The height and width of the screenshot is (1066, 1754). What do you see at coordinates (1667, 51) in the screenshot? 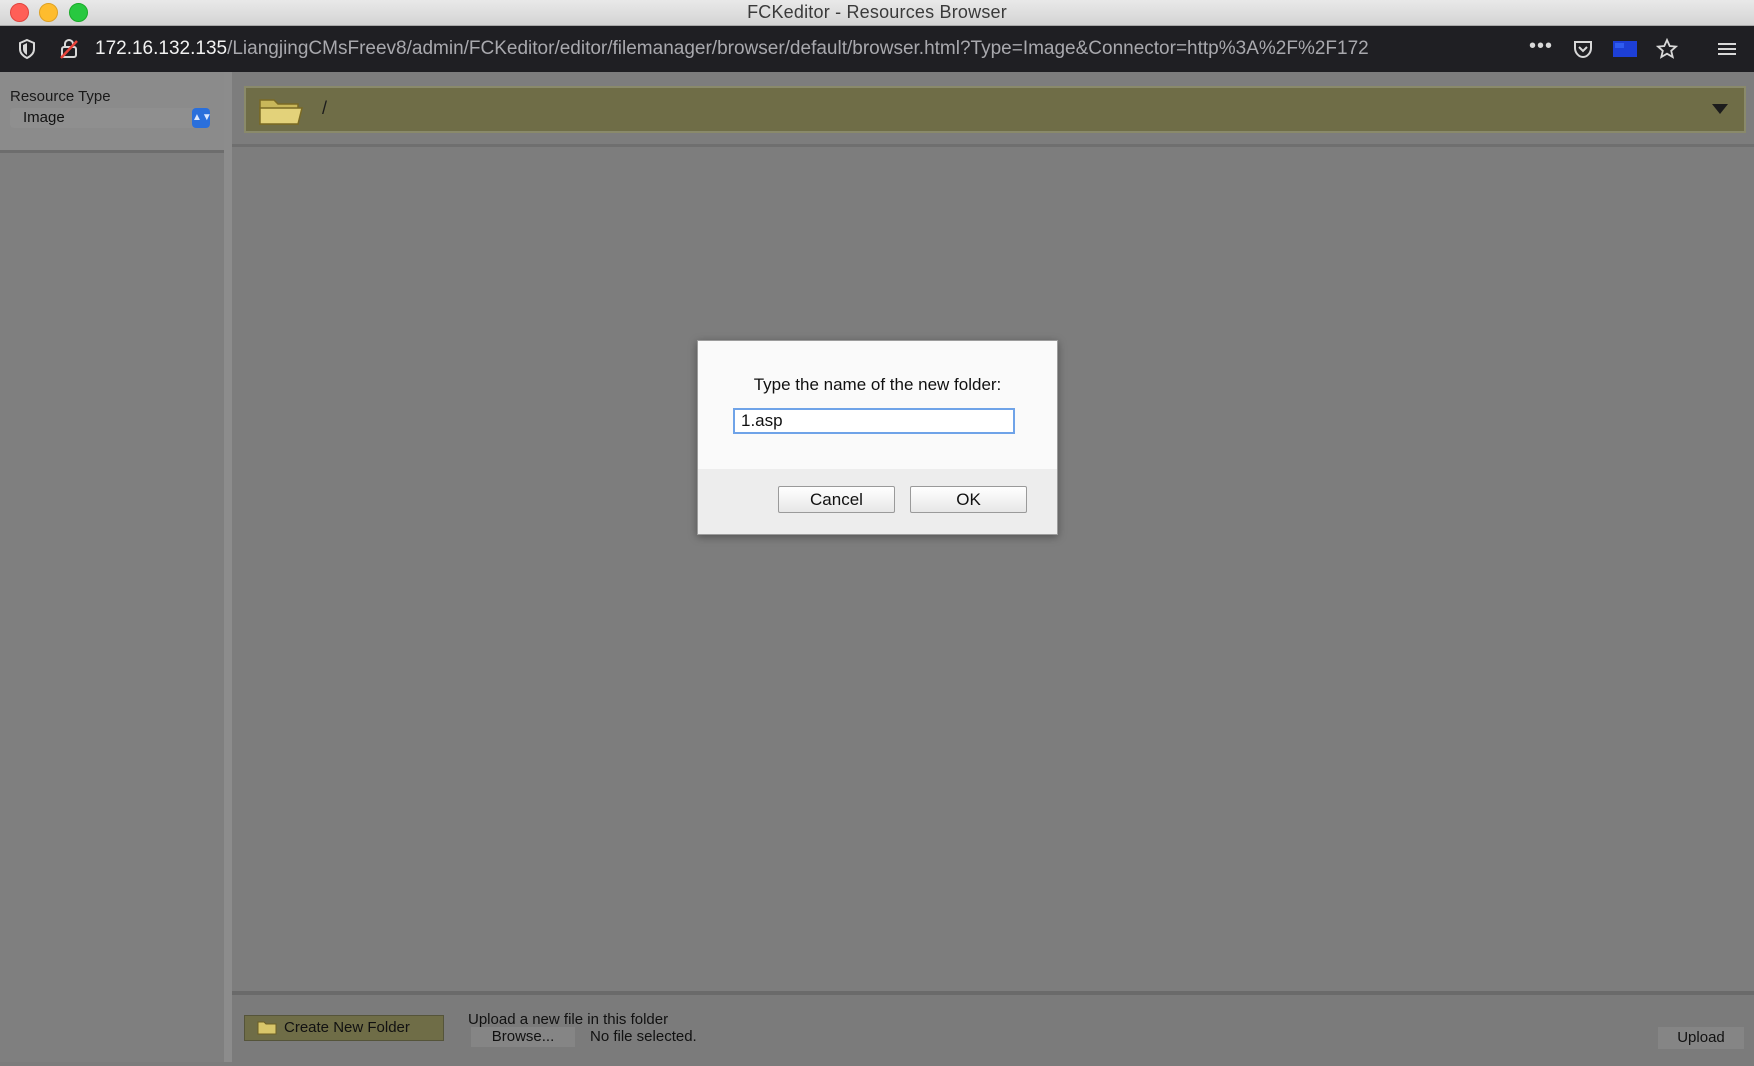
I see `bookmark-star-icon` at bounding box center [1667, 51].